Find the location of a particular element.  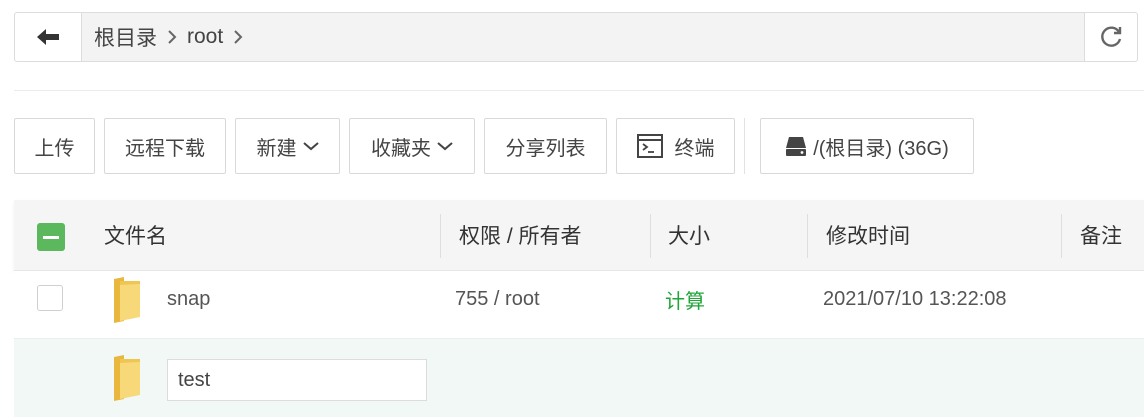

disk-button: /(根目录) (36G) is located at coordinates (867, 146).